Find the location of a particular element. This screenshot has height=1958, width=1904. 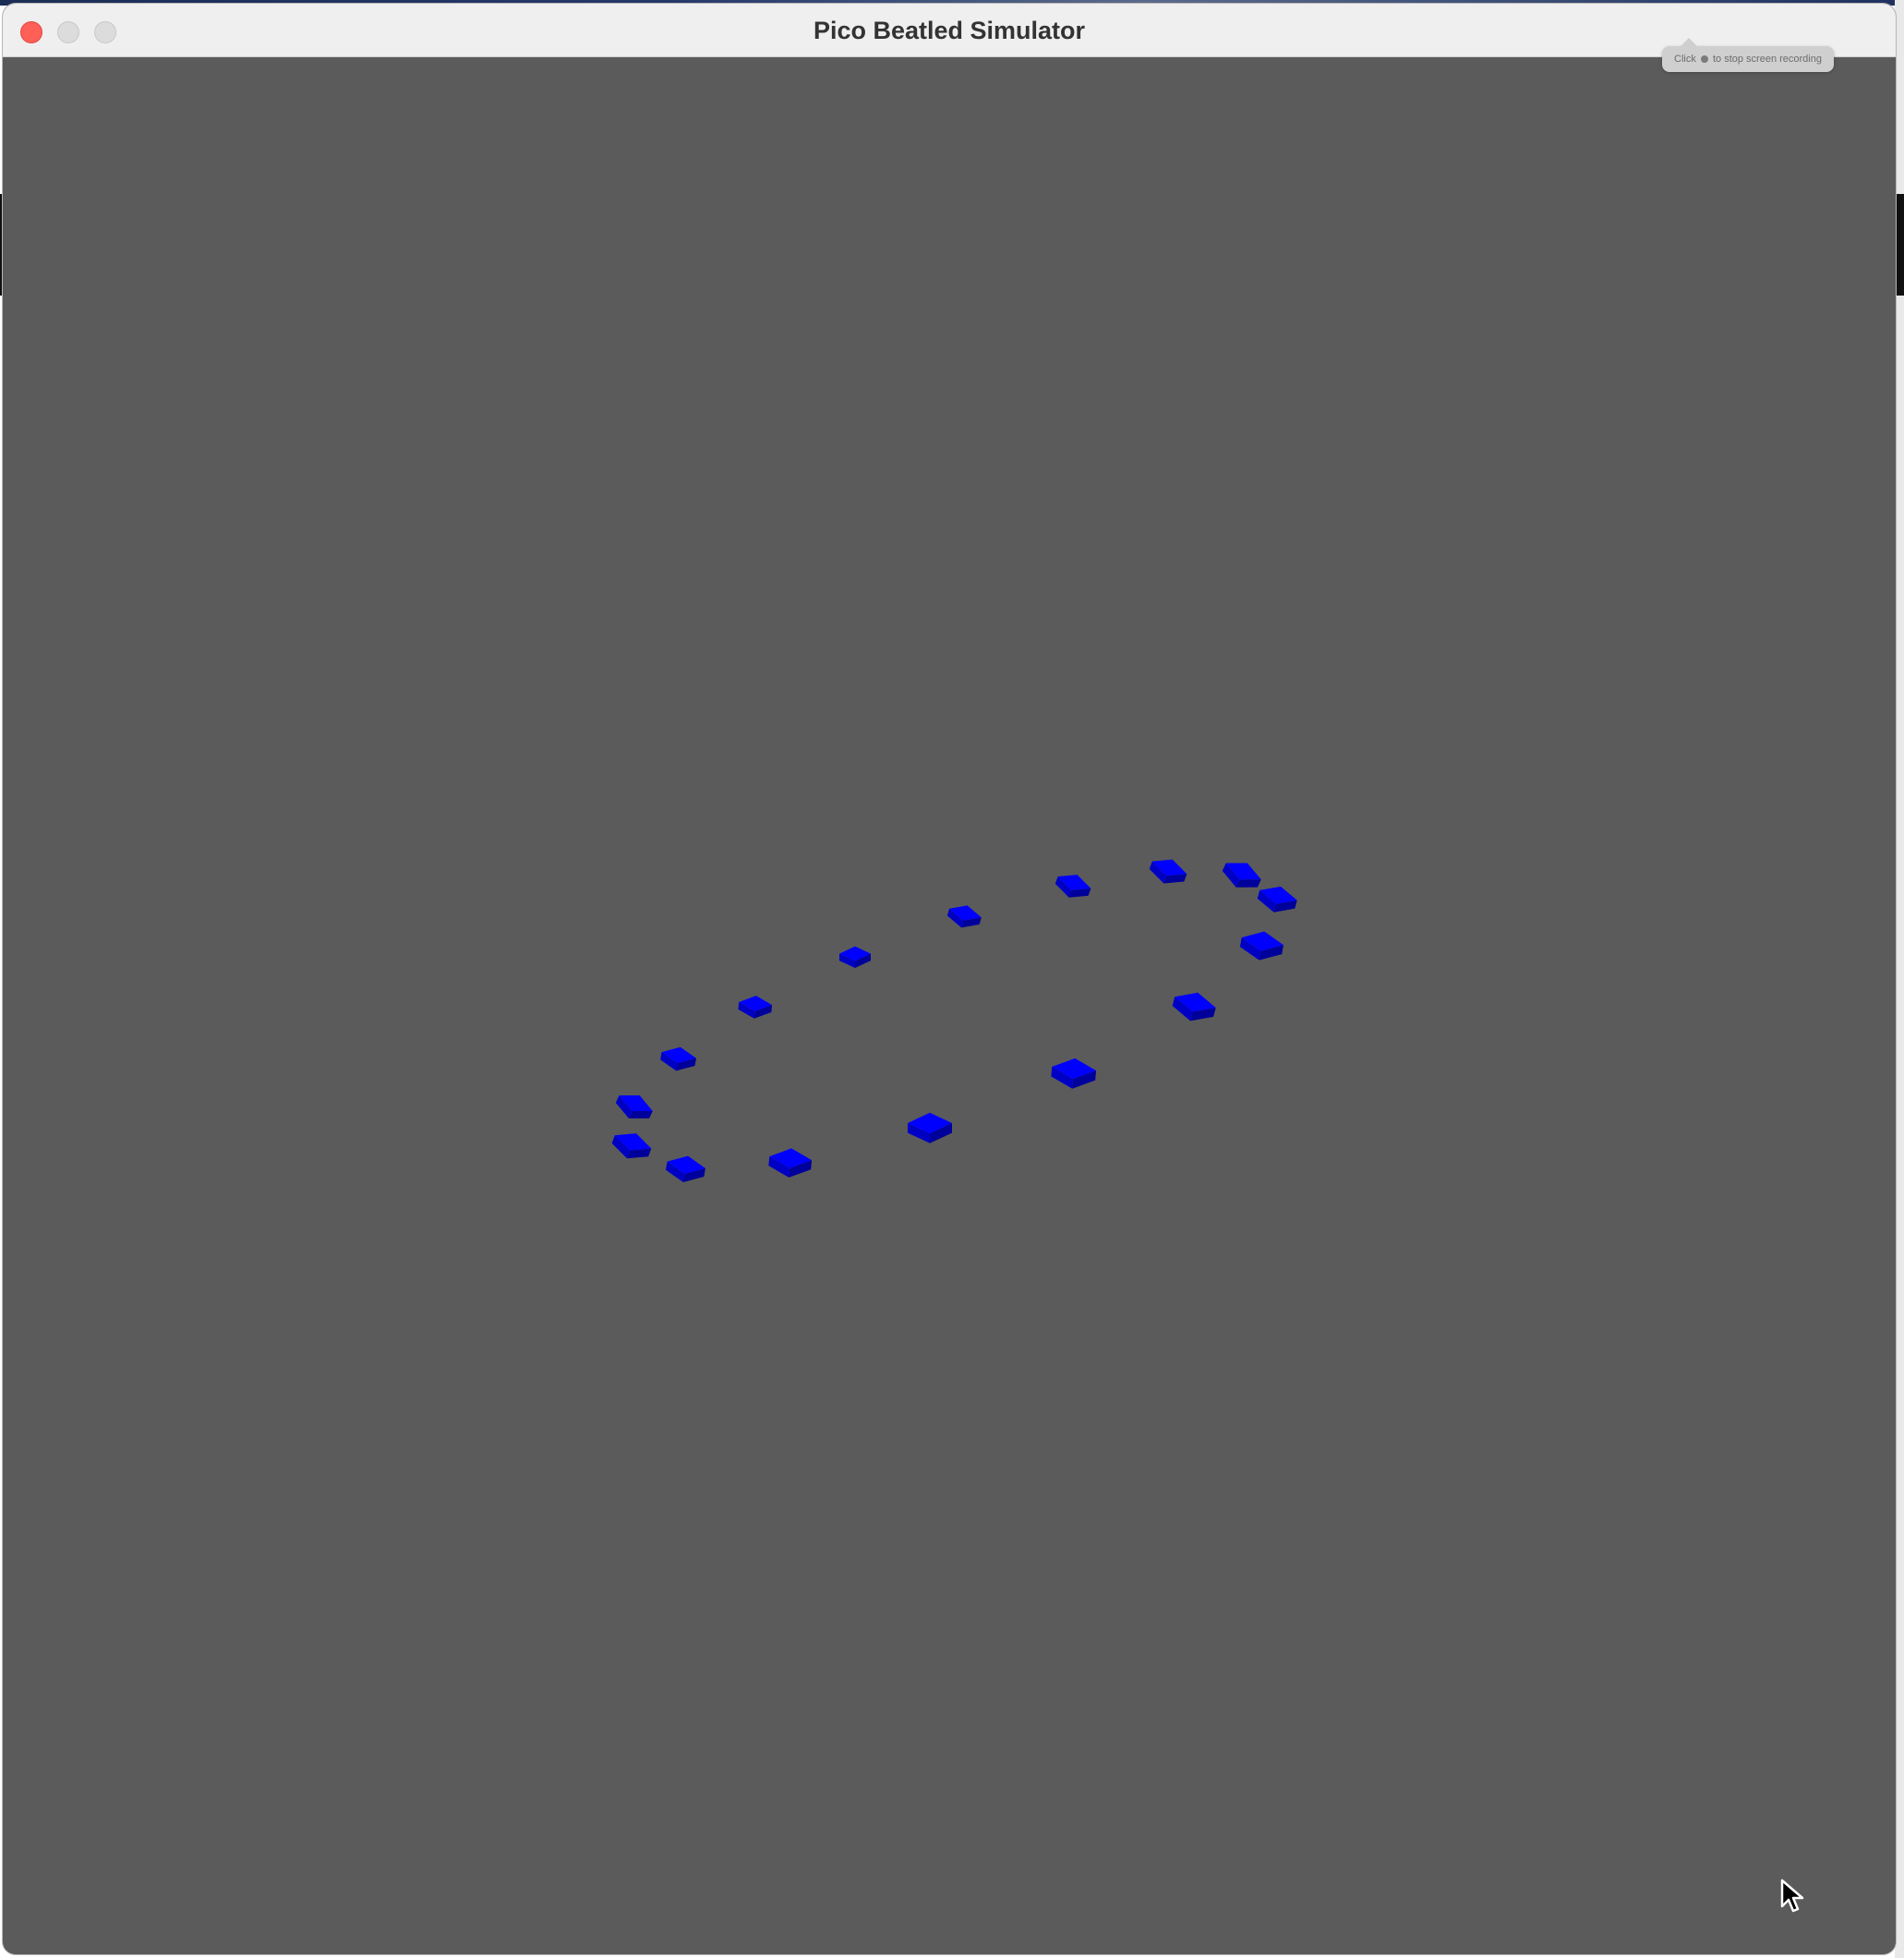

title-bar: Pico Beatled Simulator is located at coordinates (949, 31).